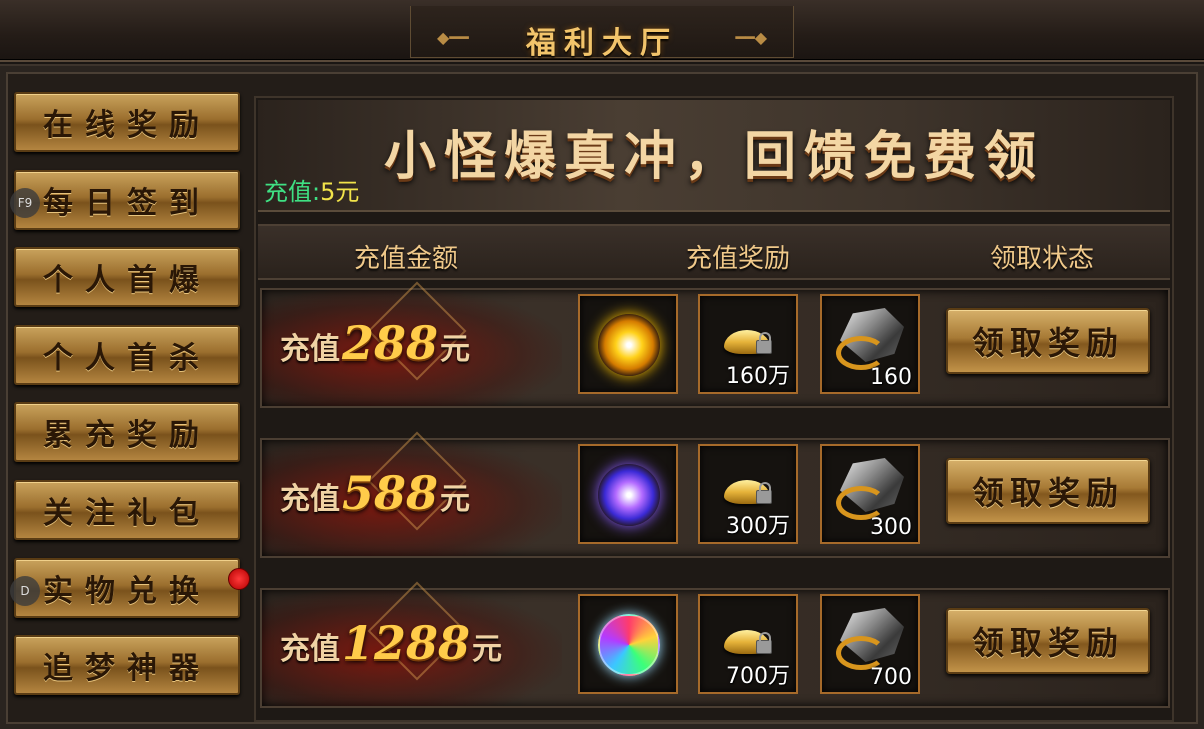  I want to click on table-row: 充值 588 元 300万 300 领取奖励, so click(715, 494).